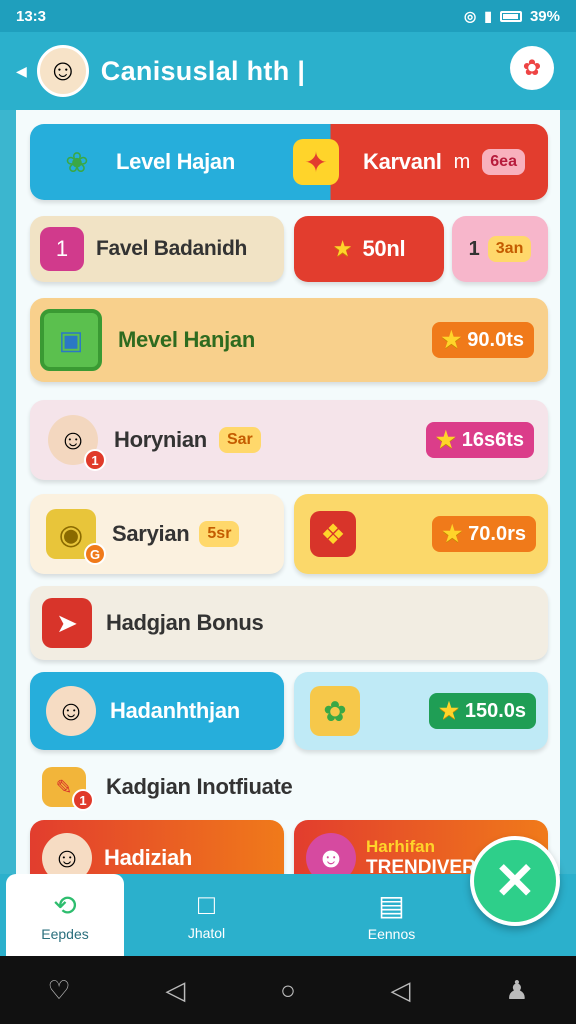 The image size is (576, 1024). Describe the element at coordinates (151, 533) in the screenshot. I see `card-label: Saryian` at that location.